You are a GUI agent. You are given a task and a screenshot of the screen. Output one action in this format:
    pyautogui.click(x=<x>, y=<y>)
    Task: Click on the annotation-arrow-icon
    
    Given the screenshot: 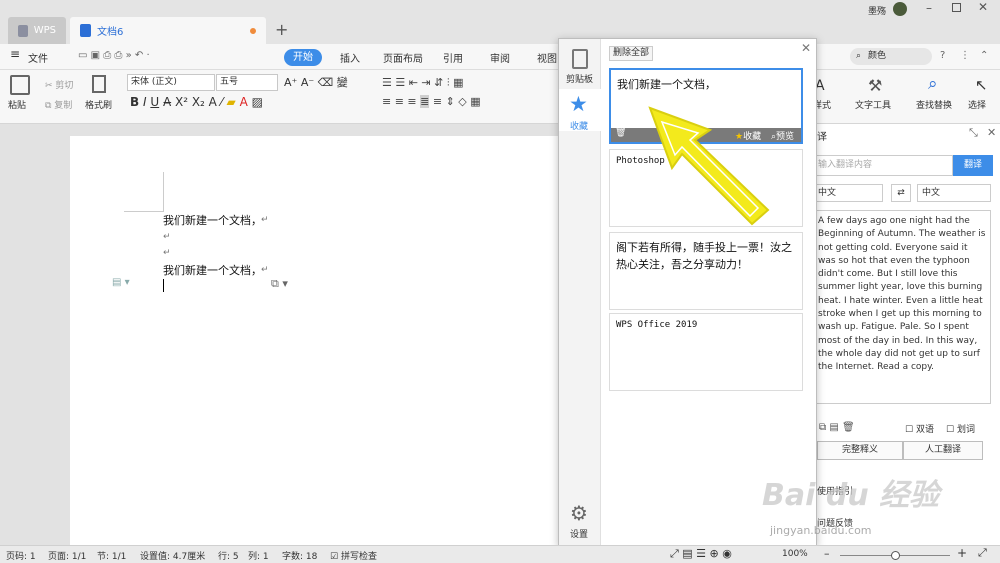 What is the action you would take?
    pyautogui.click(x=709, y=166)
    